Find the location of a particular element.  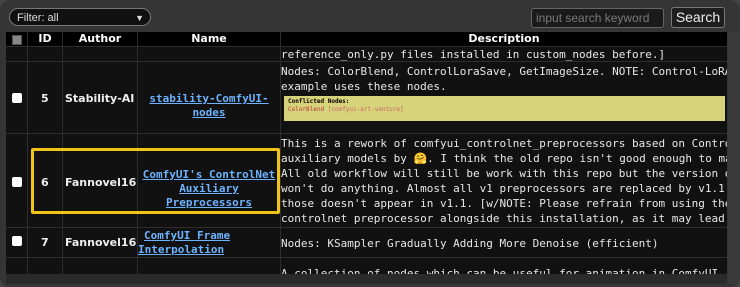

node-name-line: ComfyUI Frame is located at coordinates (187, 235).